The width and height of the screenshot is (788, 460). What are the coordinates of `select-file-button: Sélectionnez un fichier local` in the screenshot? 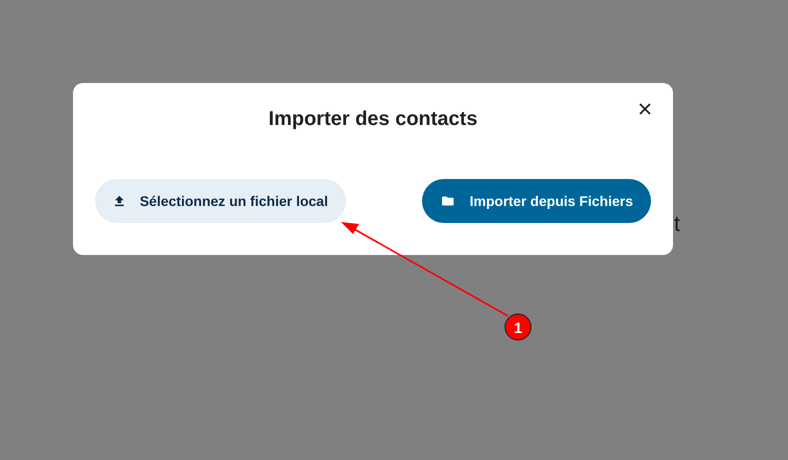 It's located at (220, 201).